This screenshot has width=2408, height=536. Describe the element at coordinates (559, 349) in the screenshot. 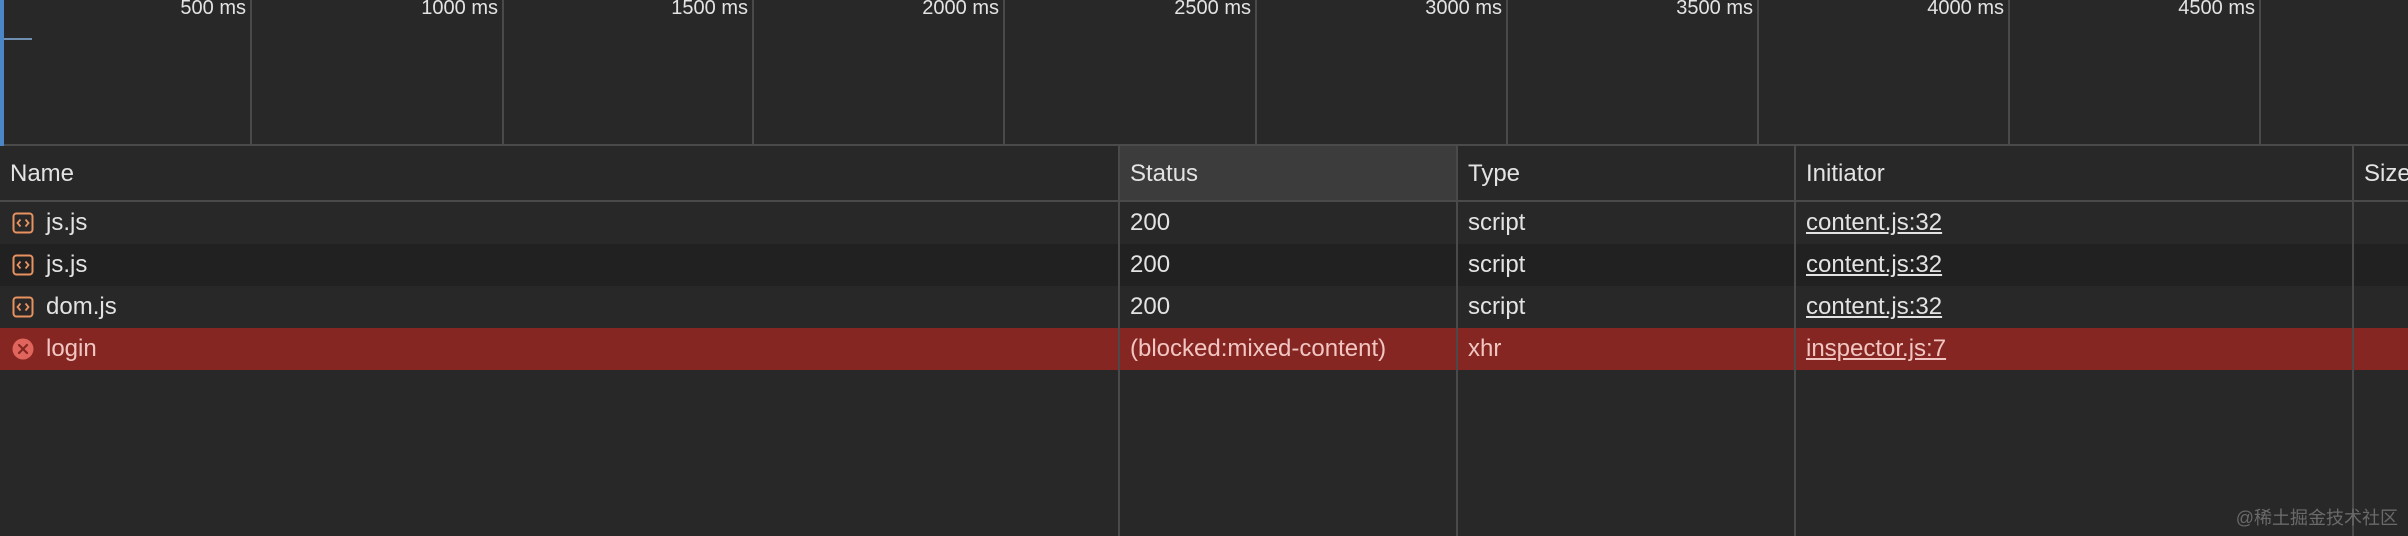

I see `name-cell: login` at that location.